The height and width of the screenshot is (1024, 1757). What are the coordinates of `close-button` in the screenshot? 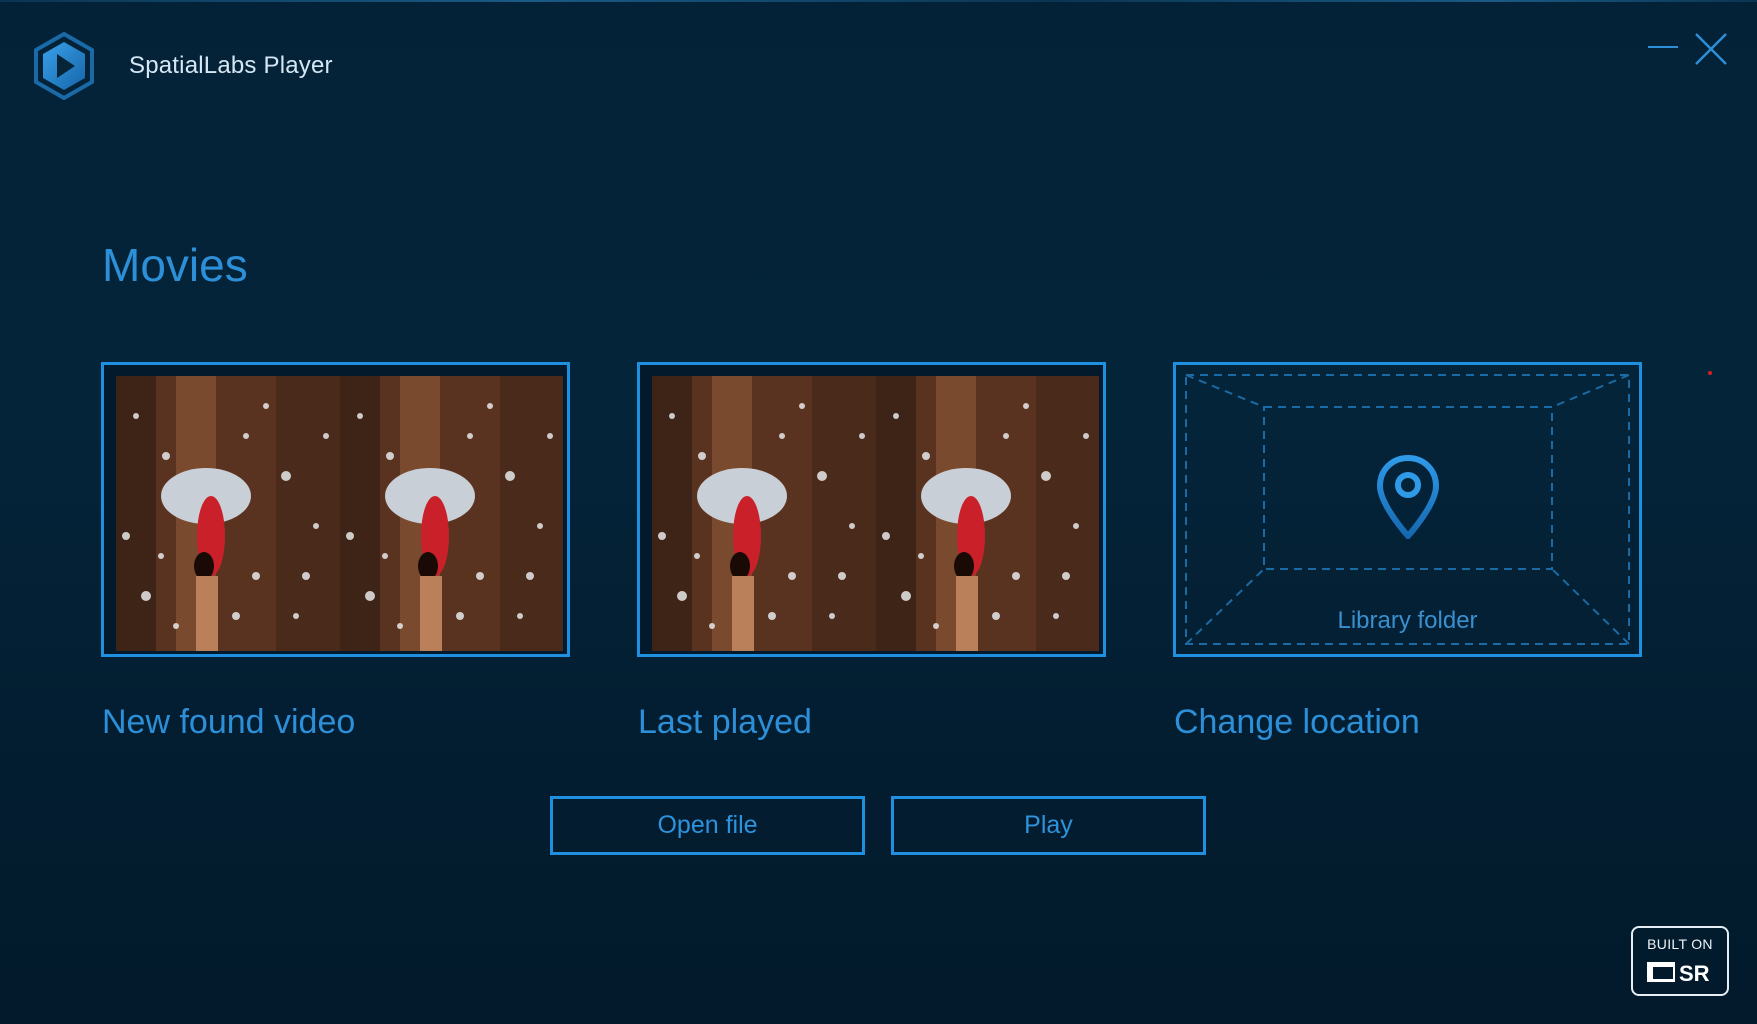 It's located at (1710, 48).